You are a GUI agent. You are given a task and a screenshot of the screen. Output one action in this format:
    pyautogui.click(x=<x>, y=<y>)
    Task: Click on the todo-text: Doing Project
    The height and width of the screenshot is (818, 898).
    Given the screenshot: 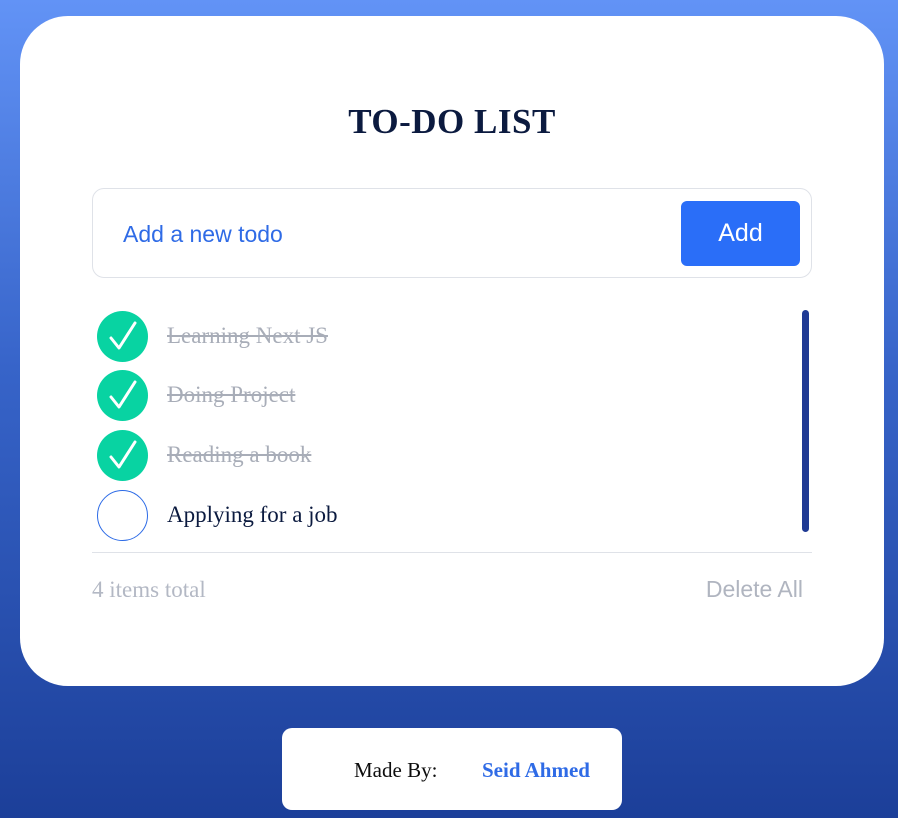 What is the action you would take?
    pyautogui.click(x=231, y=394)
    